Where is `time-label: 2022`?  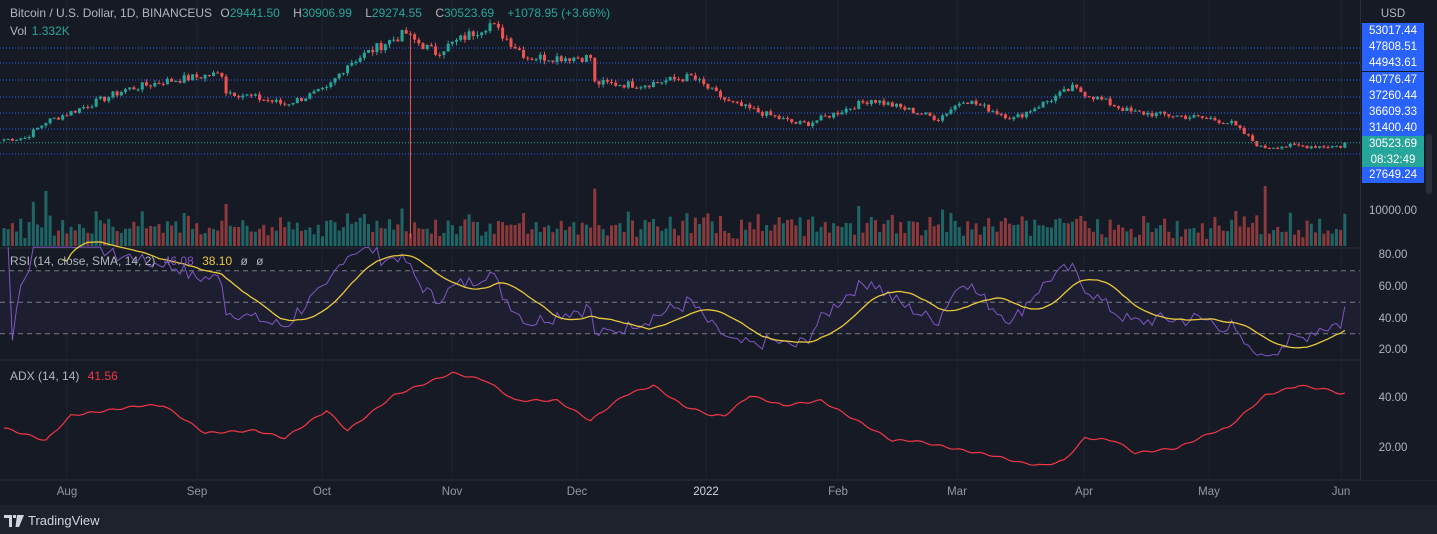 time-label: 2022 is located at coordinates (706, 492).